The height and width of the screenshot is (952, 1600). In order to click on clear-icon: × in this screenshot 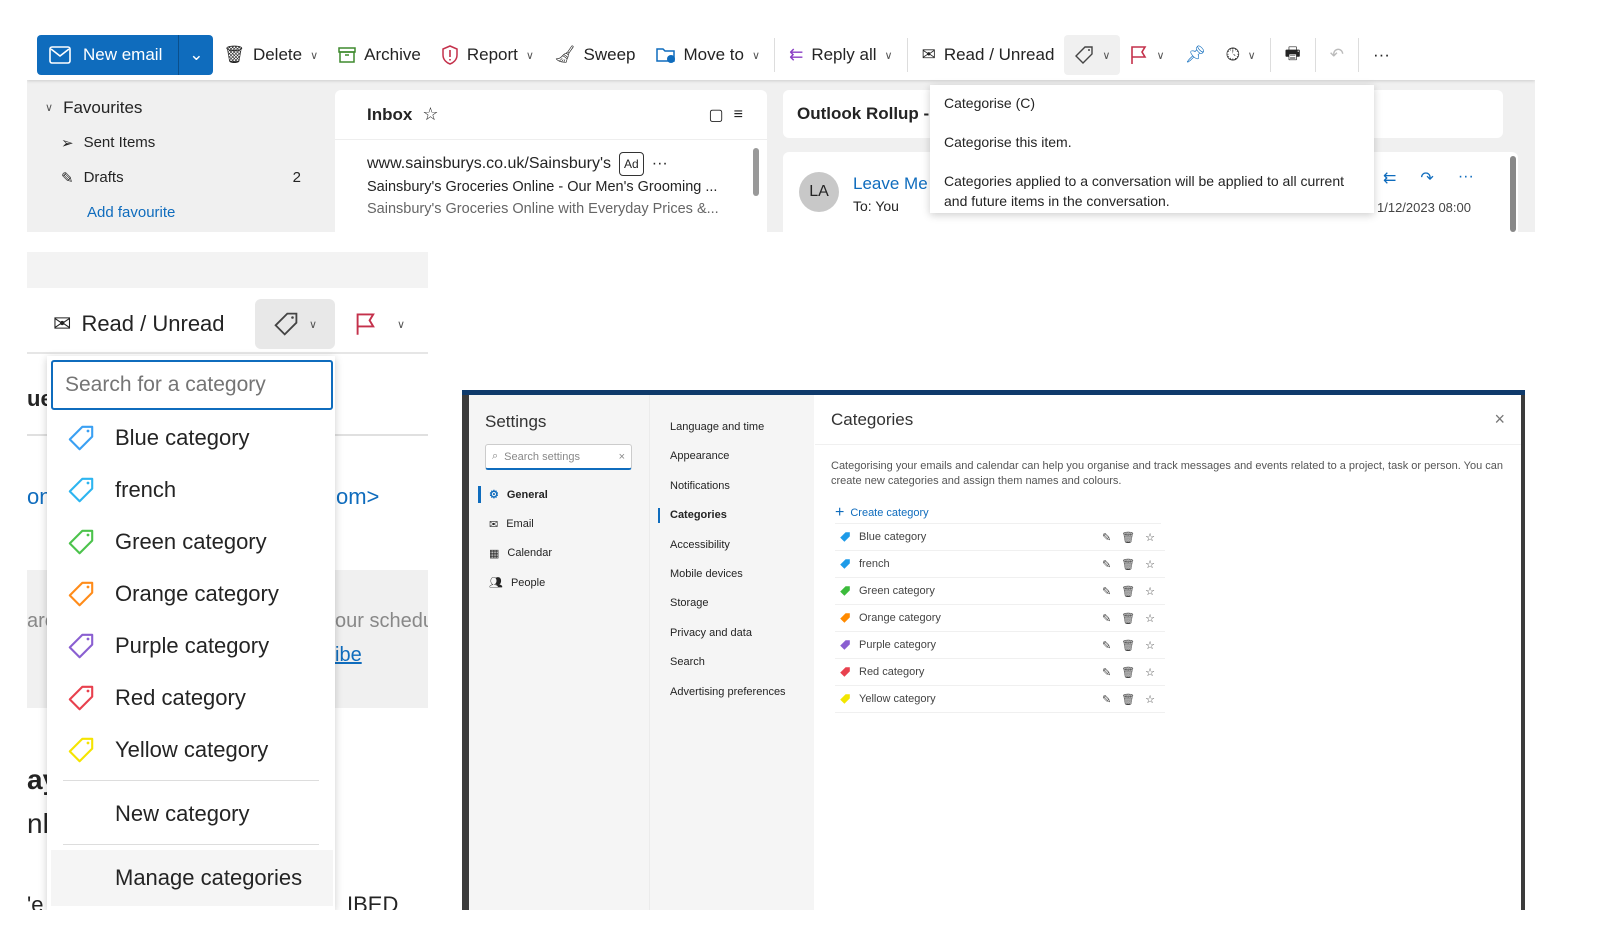, I will do `click(622, 457)`.